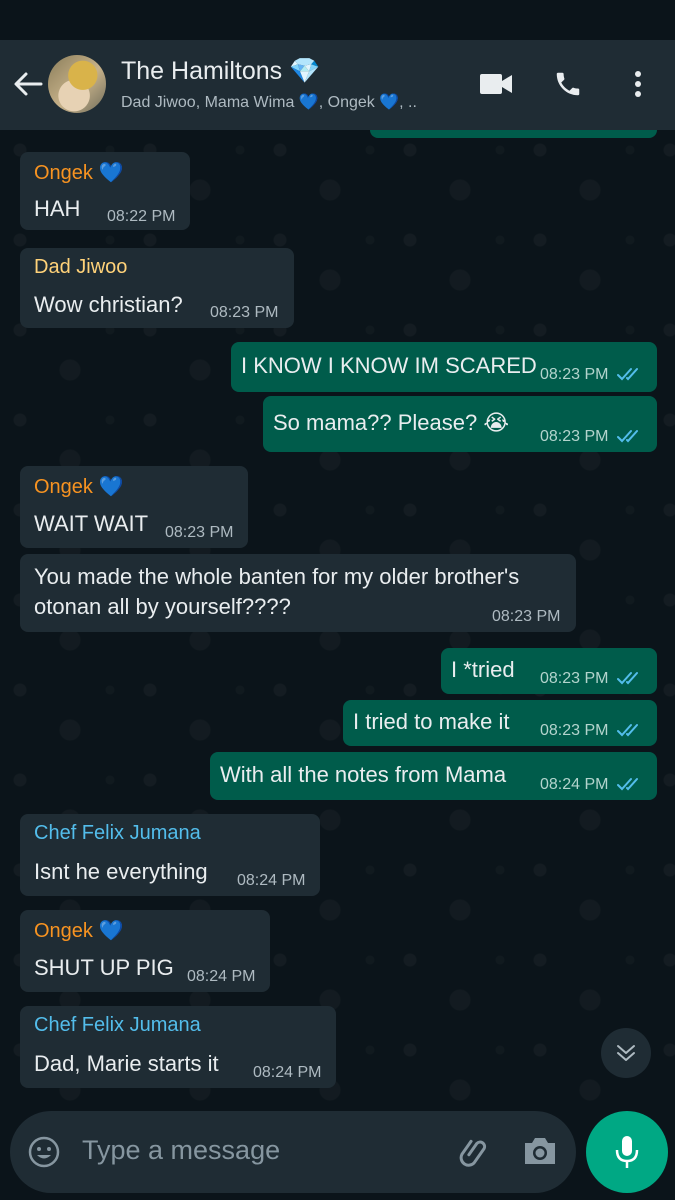 This screenshot has width=675, height=1200. I want to click on chat-title: The Hamiltons 💎, so click(220, 71).